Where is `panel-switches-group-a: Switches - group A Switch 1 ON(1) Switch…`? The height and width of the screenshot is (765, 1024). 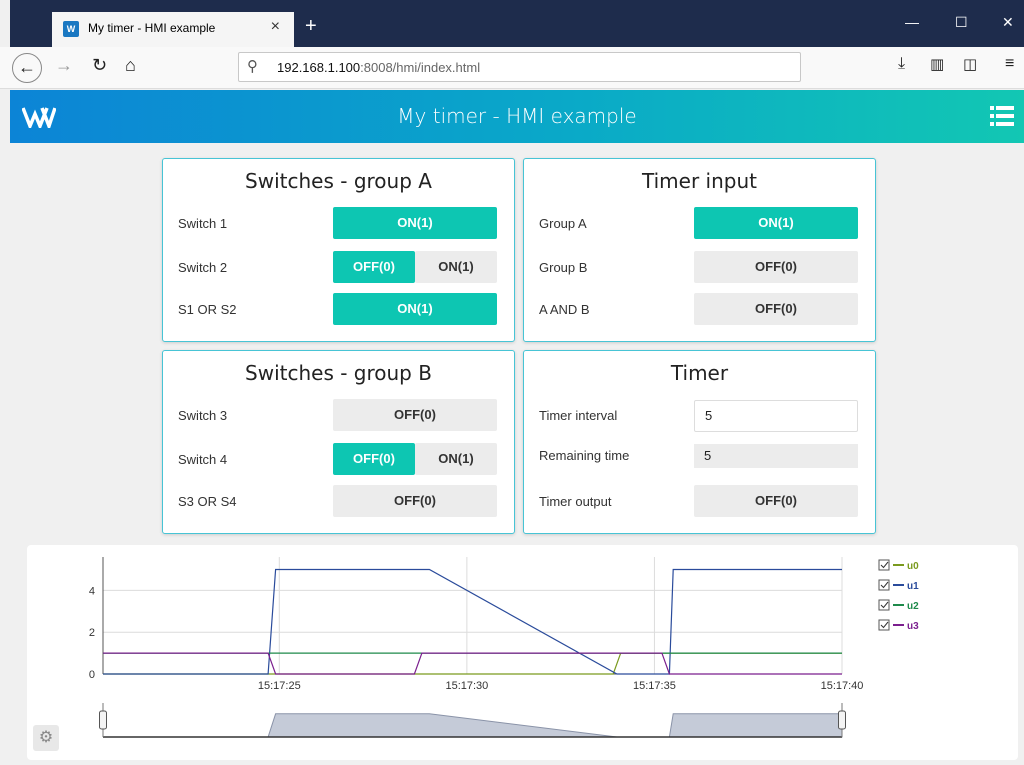 panel-switches-group-a: Switches - group A Switch 1 ON(1) Switch… is located at coordinates (338, 250).